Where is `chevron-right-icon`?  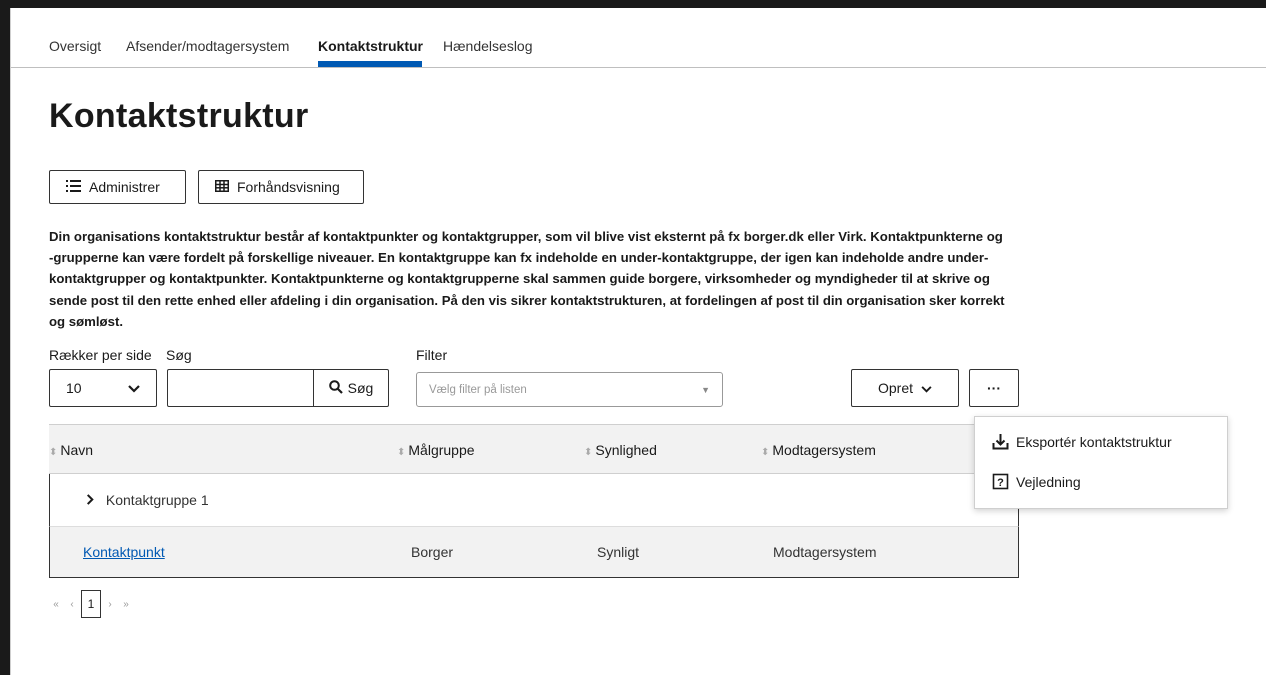
chevron-right-icon is located at coordinates (92, 500).